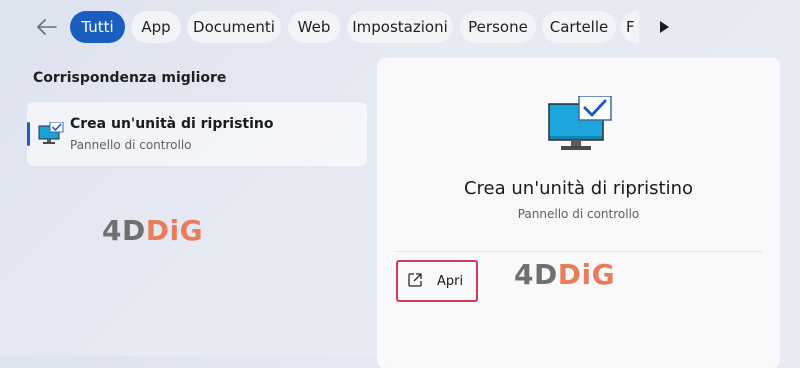 This screenshot has height=368, width=800. What do you see at coordinates (314, 27) in the screenshot?
I see `tab-web: Web` at bounding box center [314, 27].